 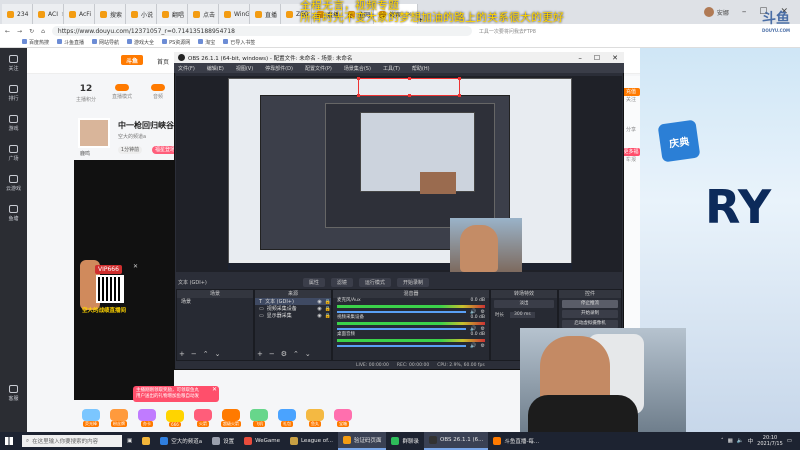 I want to click on sidebar-item: 客服, so click(x=13, y=393).